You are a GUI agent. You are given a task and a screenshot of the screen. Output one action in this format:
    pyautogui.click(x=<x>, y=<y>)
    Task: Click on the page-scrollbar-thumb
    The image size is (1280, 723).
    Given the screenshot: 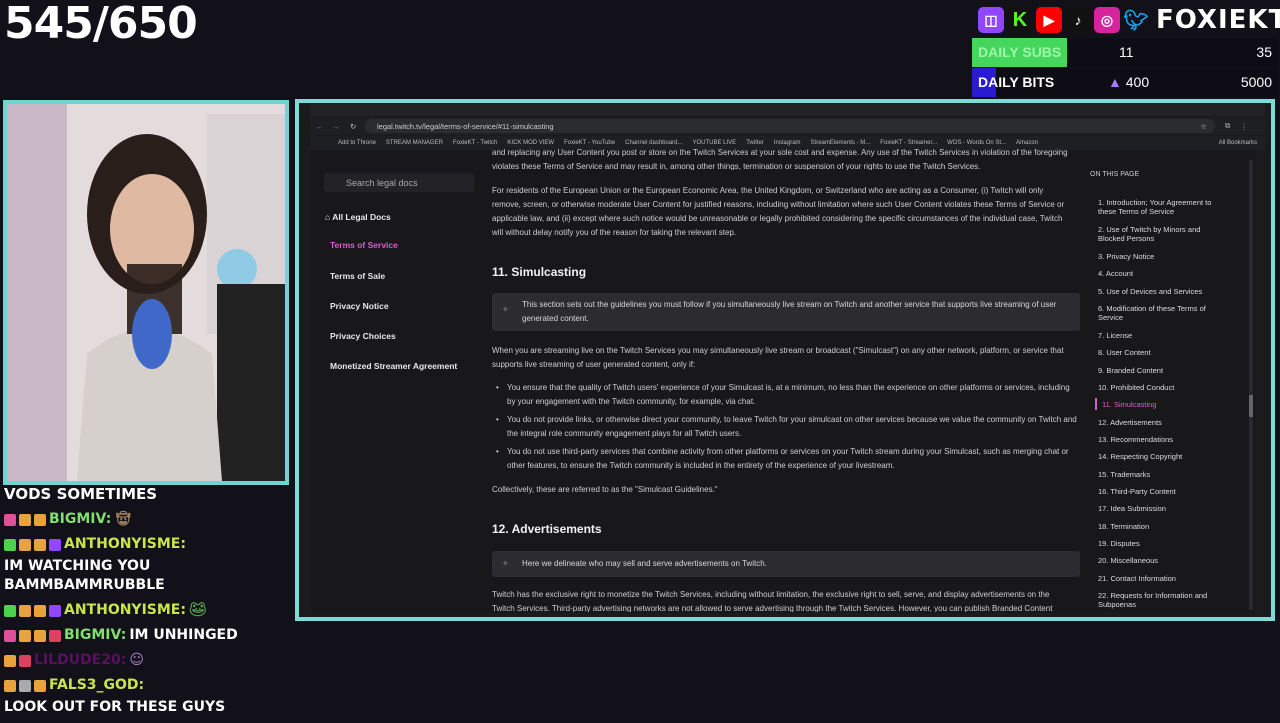 What is the action you would take?
    pyautogui.click(x=1251, y=406)
    